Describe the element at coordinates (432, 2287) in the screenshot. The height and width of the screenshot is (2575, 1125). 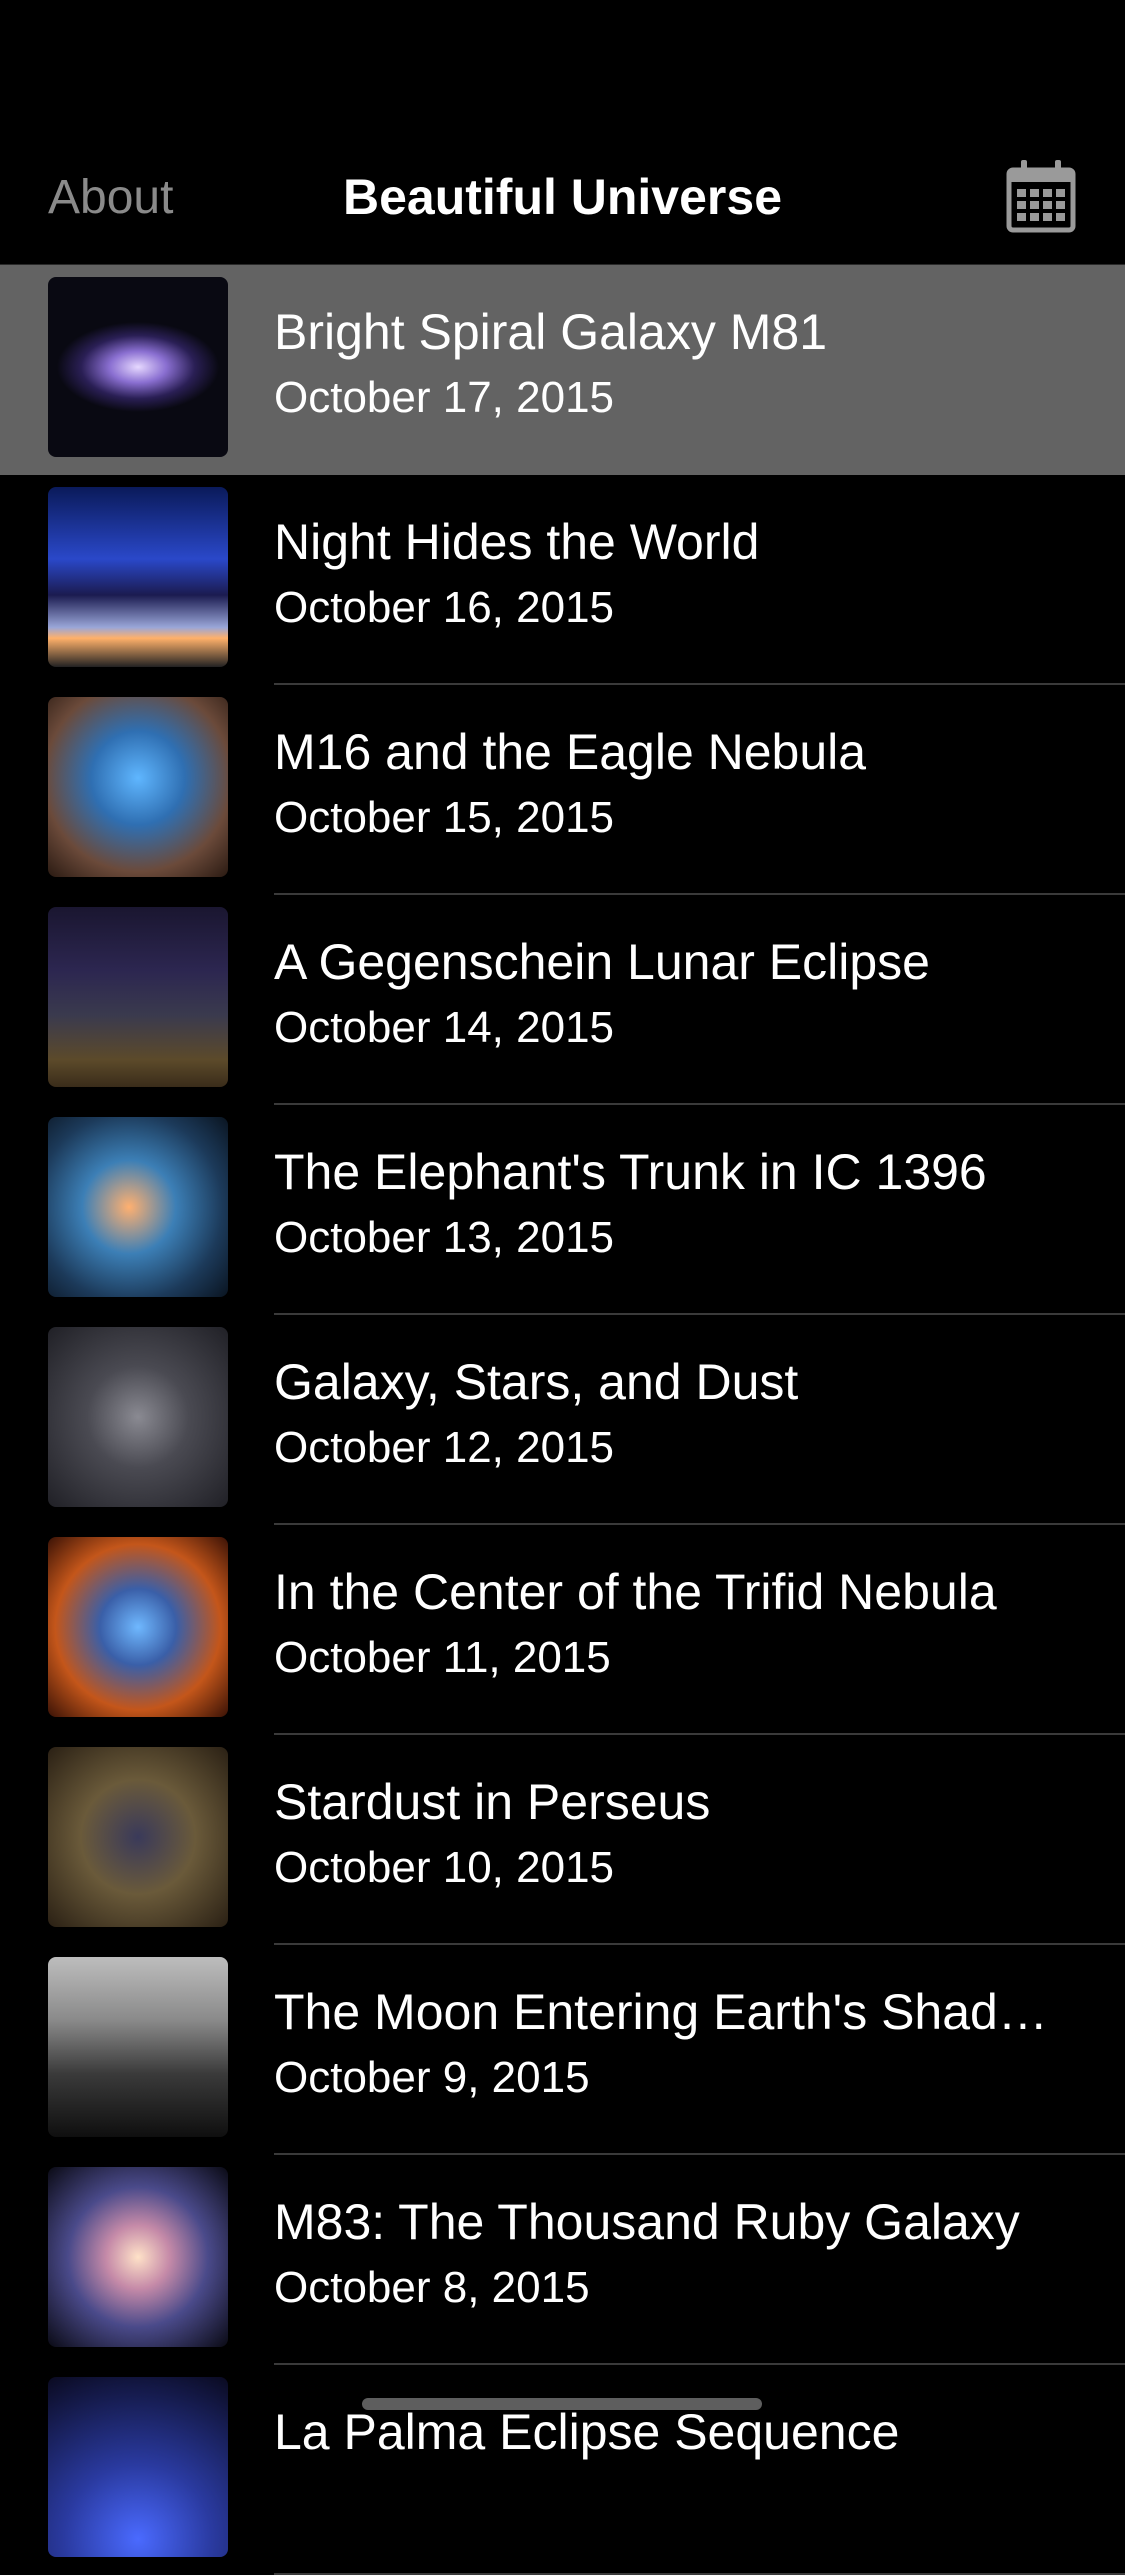
I see `item-date: October 8, 2015` at that location.